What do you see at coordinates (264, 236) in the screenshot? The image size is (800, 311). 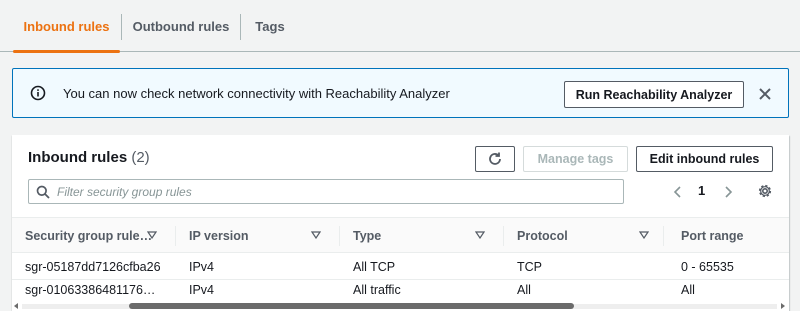 I see `column-header-ip-version: IP version` at bounding box center [264, 236].